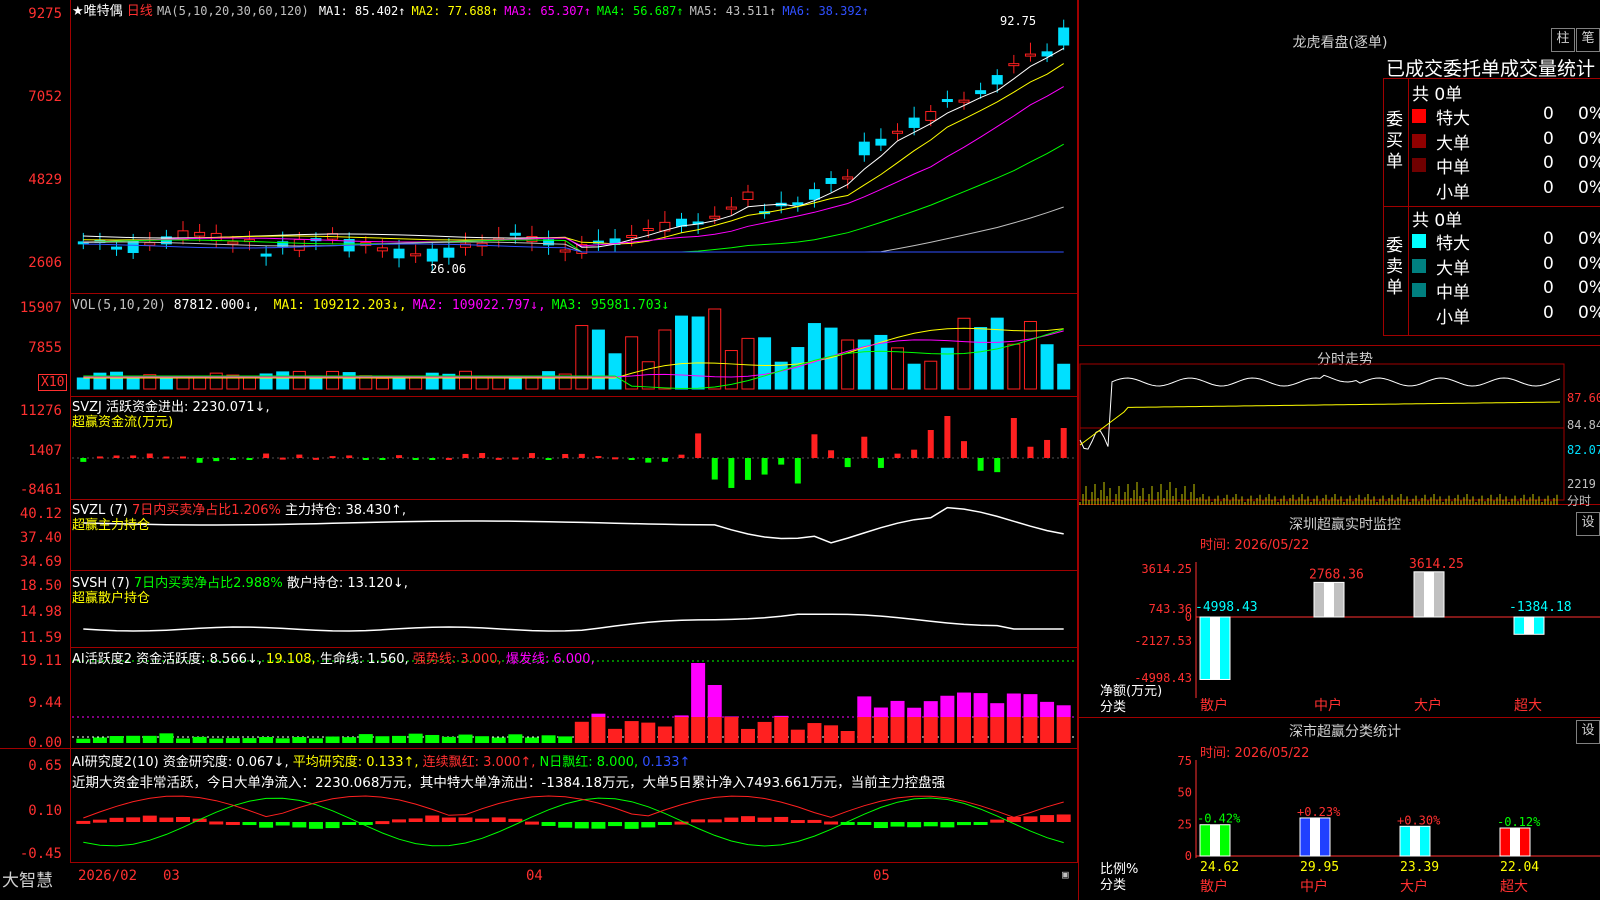  What do you see at coordinates (1185, 824) in the screenshot?
I see `stat-y-tick: 25` at bounding box center [1185, 824].